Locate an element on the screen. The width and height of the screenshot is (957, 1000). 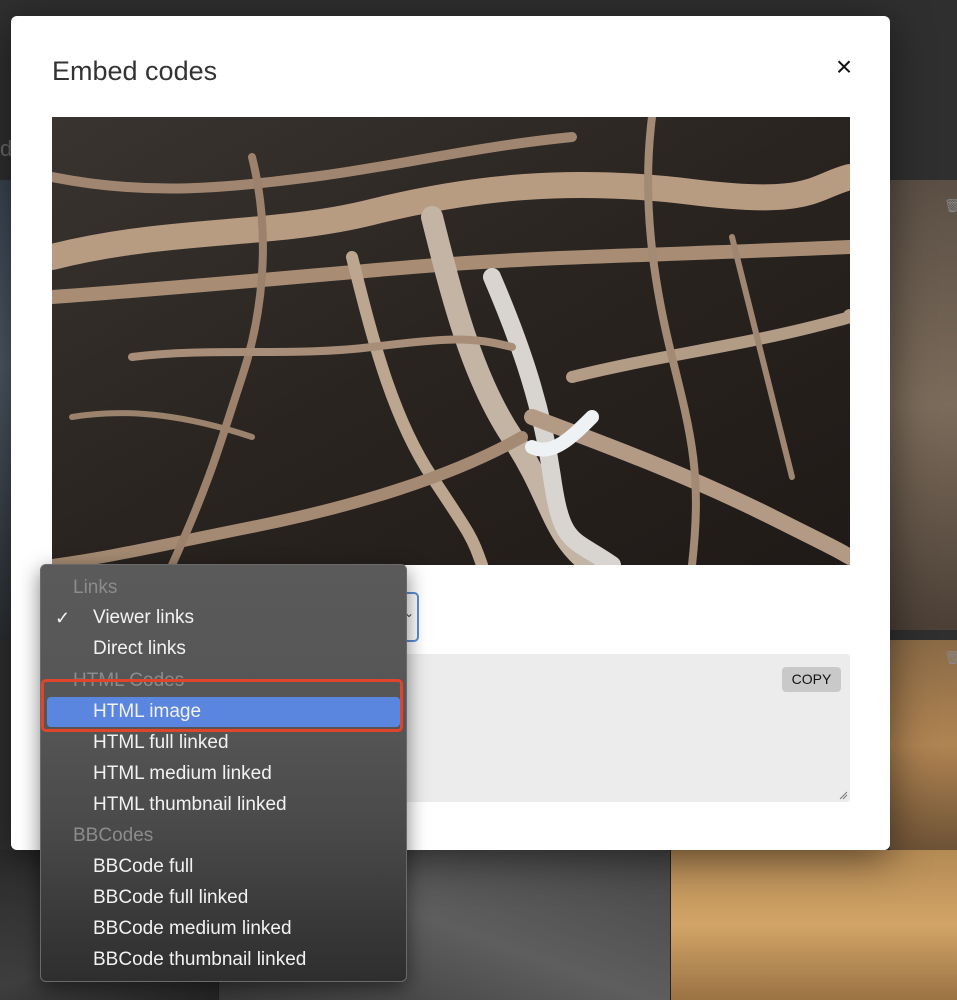
option-label: HTML medium linked is located at coordinates (182, 773).